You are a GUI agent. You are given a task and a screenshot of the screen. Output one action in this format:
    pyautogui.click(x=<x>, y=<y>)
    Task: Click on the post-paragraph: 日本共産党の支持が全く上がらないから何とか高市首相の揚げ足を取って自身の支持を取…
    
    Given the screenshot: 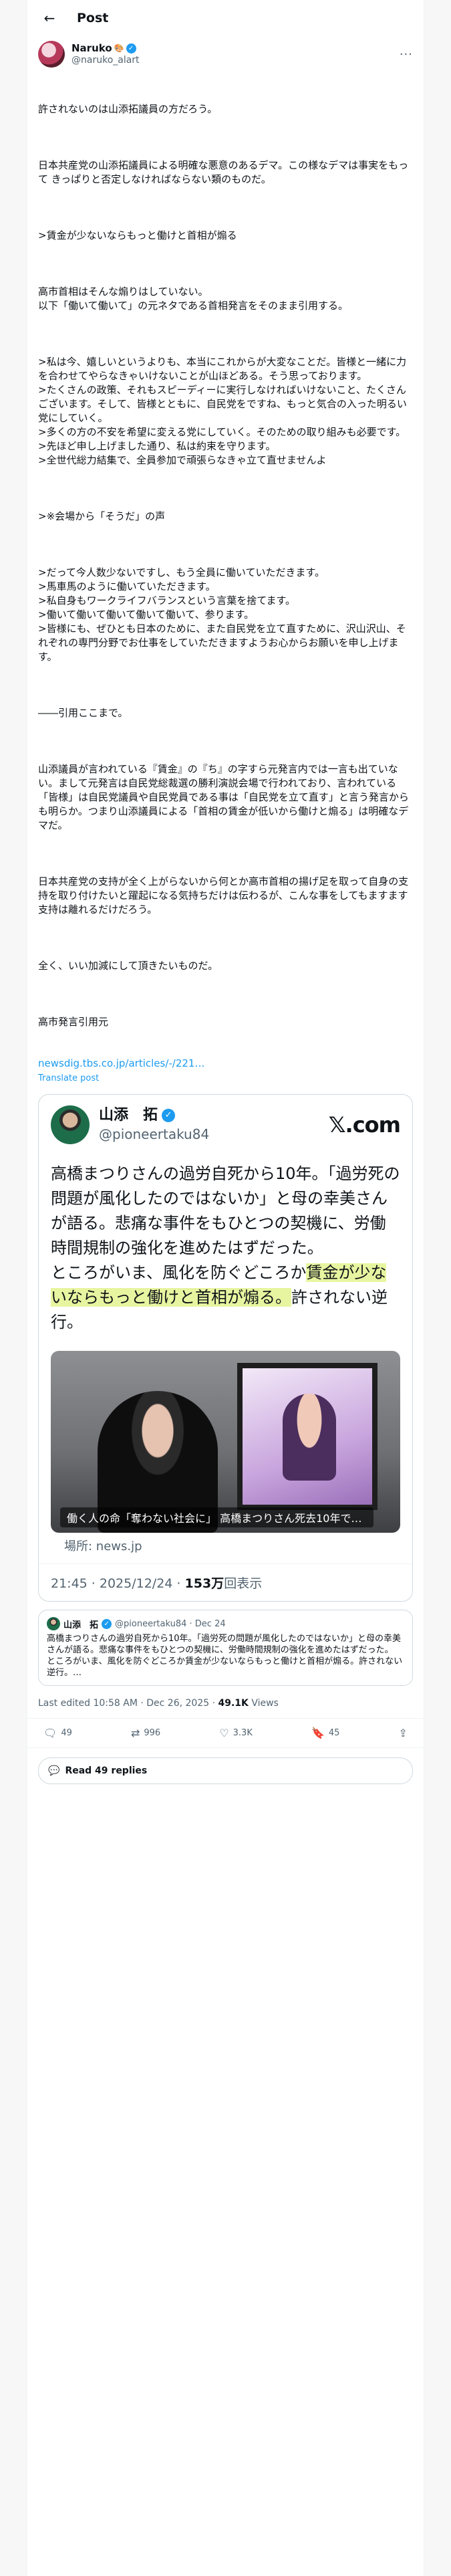 What is the action you would take?
    pyautogui.click(x=223, y=895)
    